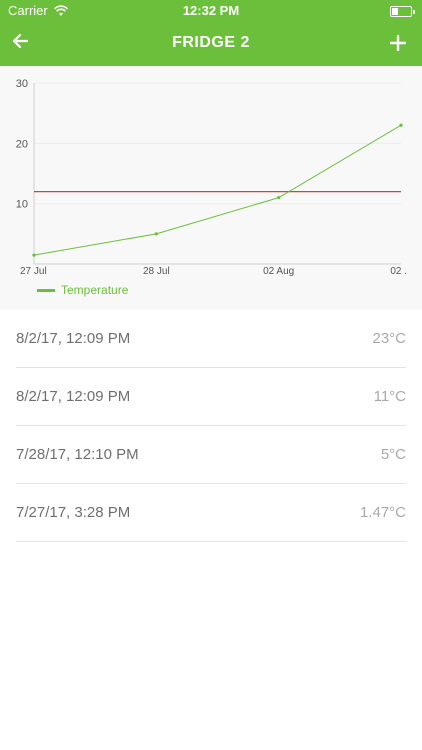  What do you see at coordinates (156, 271) in the screenshot?
I see `x-tick-label: 28 Jul` at bounding box center [156, 271].